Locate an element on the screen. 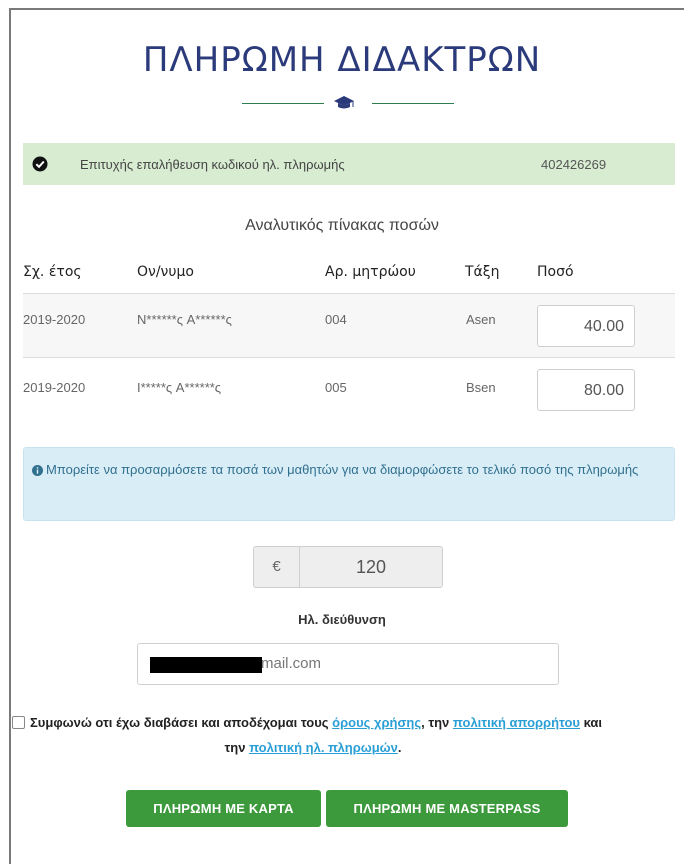  title-divider-left is located at coordinates (283, 103).